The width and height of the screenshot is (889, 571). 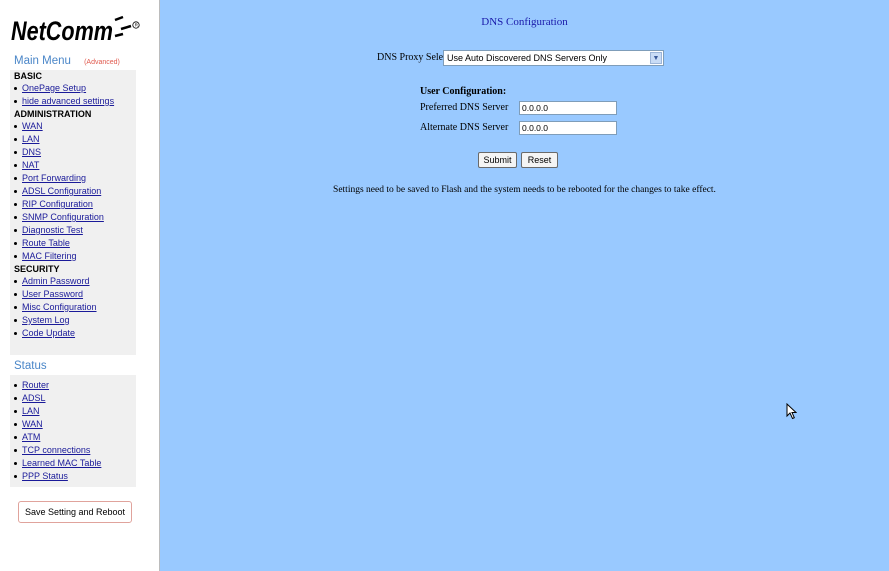 What do you see at coordinates (52, 294) in the screenshot?
I see `menu-link: User Password` at bounding box center [52, 294].